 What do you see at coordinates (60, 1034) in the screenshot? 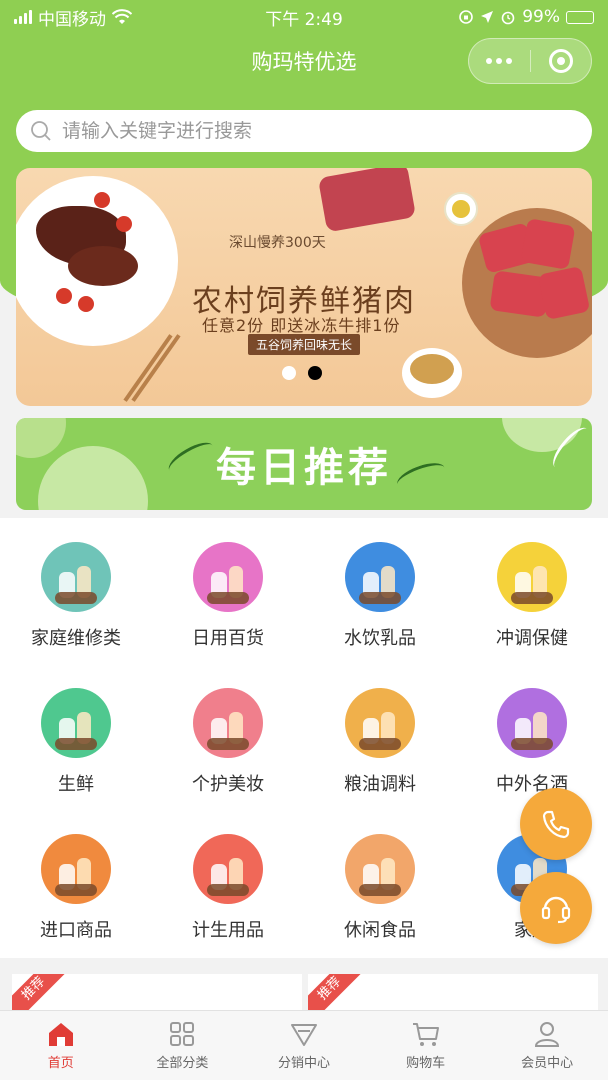
I see `home-icon` at bounding box center [60, 1034].